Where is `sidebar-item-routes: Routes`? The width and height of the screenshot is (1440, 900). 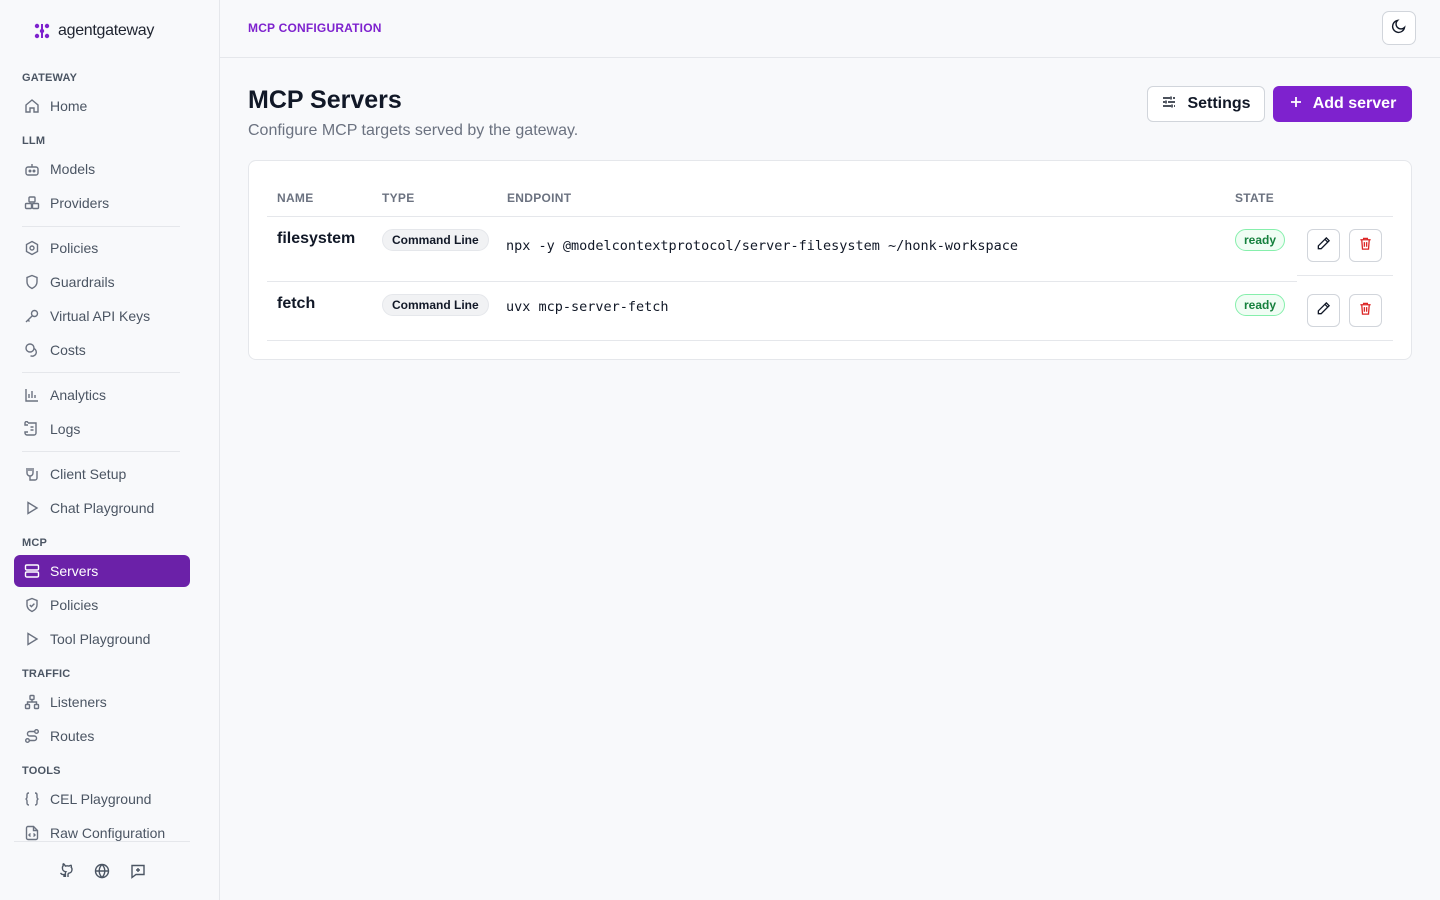
sidebar-item-routes: Routes is located at coordinates (102, 736).